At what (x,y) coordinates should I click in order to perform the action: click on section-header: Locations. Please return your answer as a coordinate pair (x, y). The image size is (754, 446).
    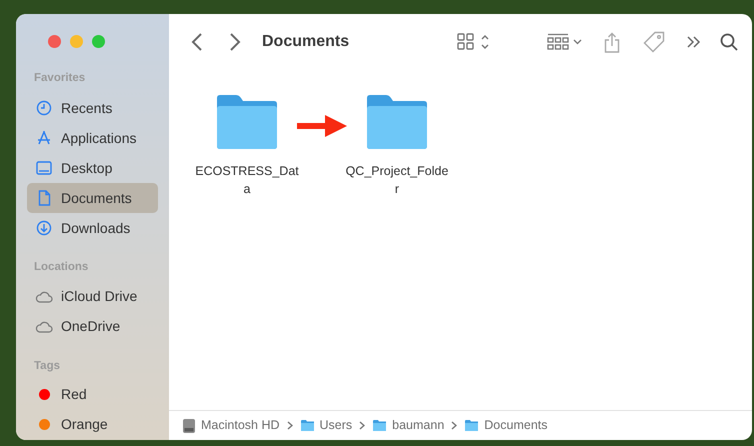
    Looking at the image, I should click on (61, 268).